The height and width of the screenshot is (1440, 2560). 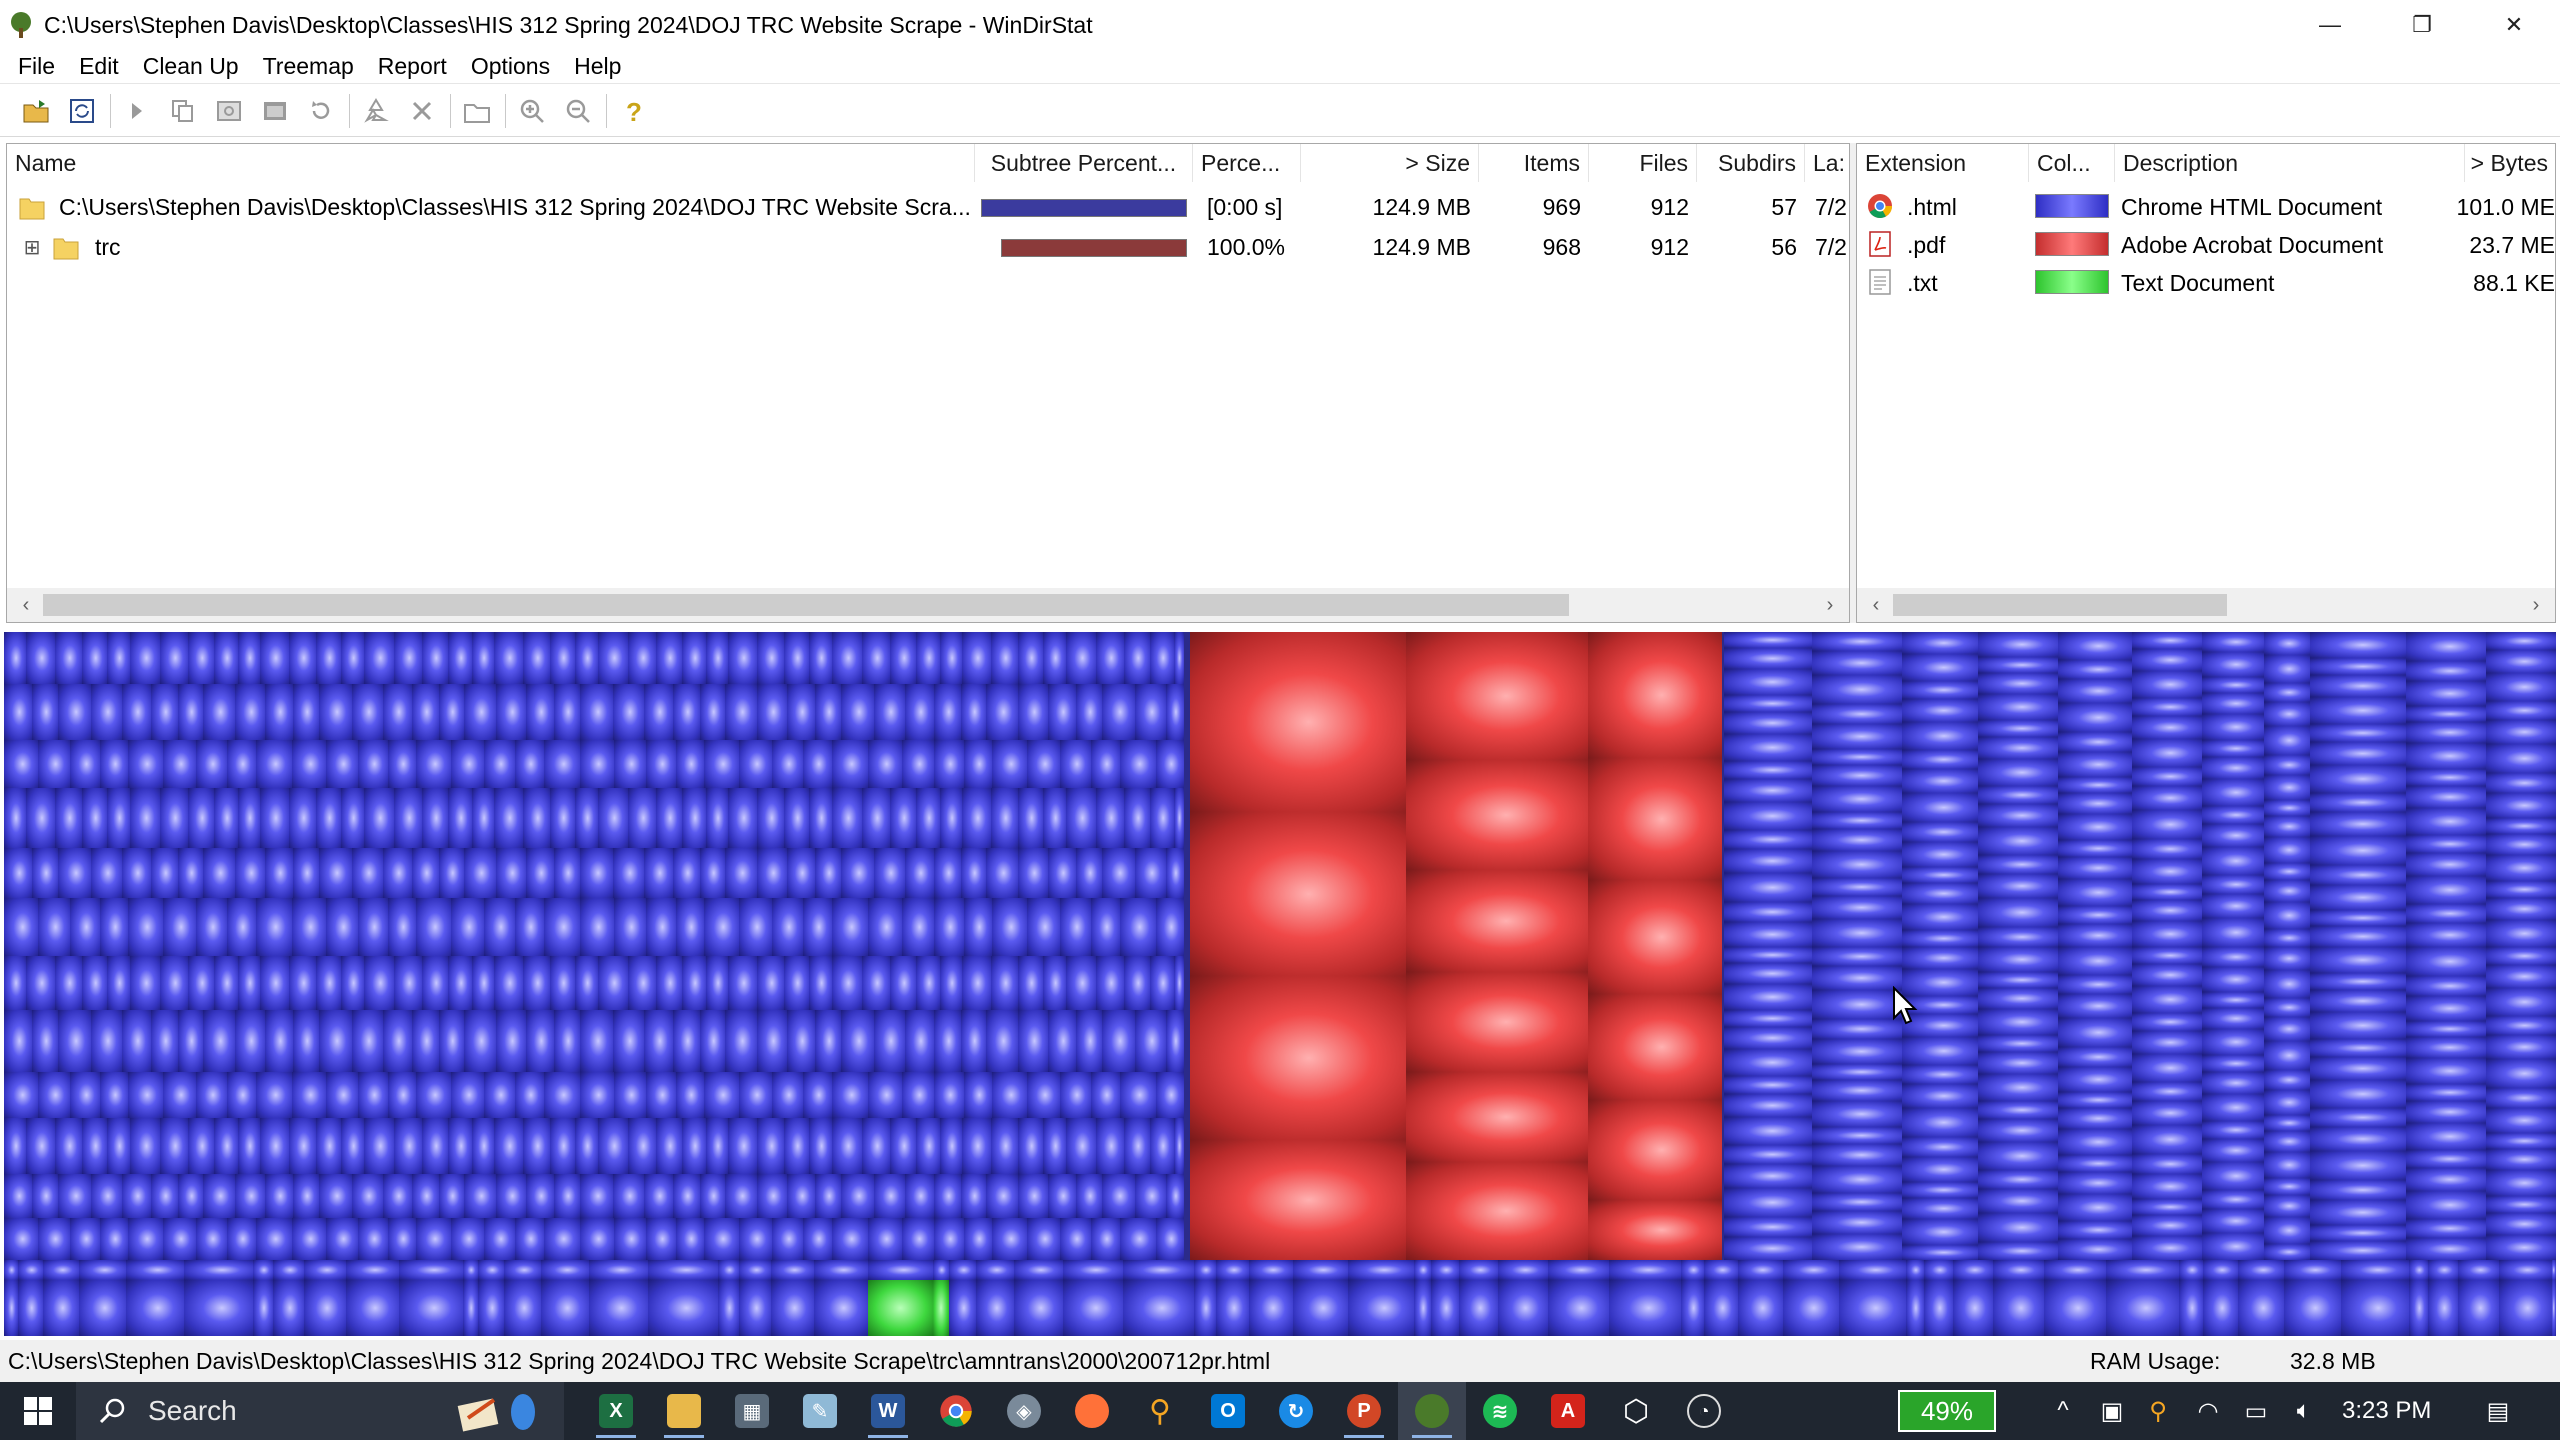 I want to click on tray-chevron-icon: ^, so click(x=2063, y=1411).